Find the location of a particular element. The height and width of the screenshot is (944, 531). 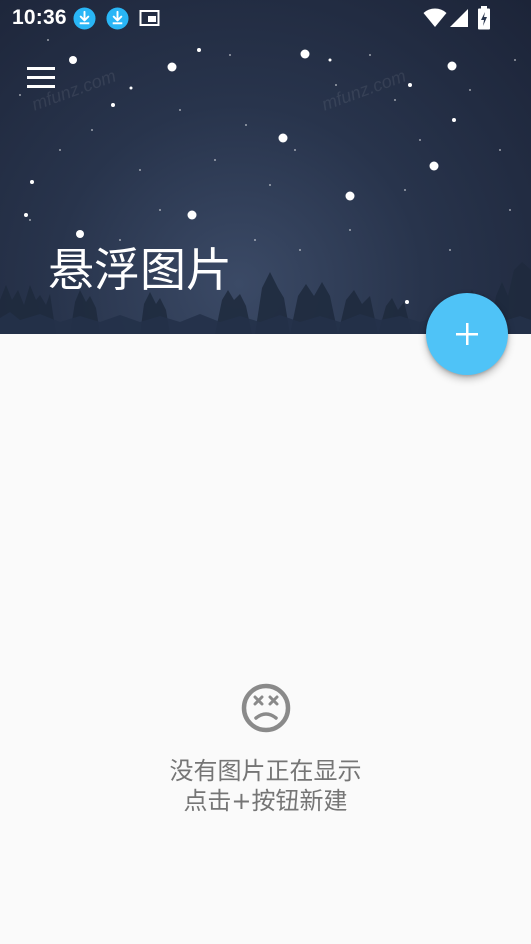

menu-button is located at coordinates (41, 77).